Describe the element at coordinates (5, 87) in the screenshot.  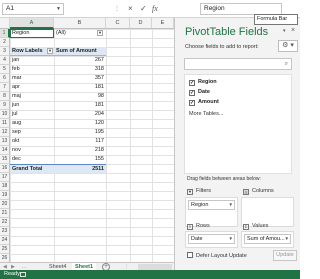
I see `row-header: 7` at that location.